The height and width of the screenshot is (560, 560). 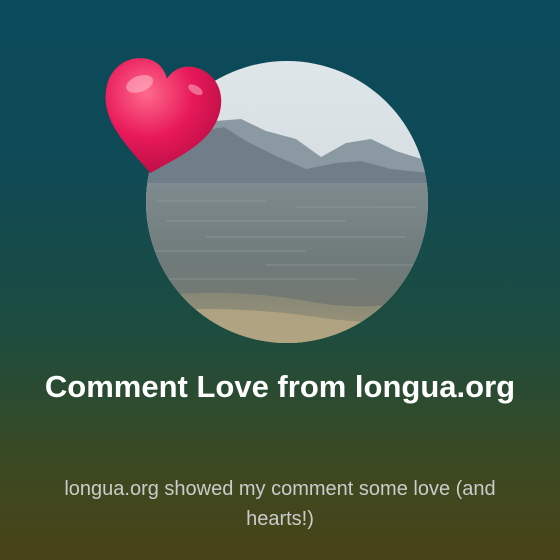 What do you see at coordinates (280, 386) in the screenshot?
I see `card-title: Comment Love from longua.org` at bounding box center [280, 386].